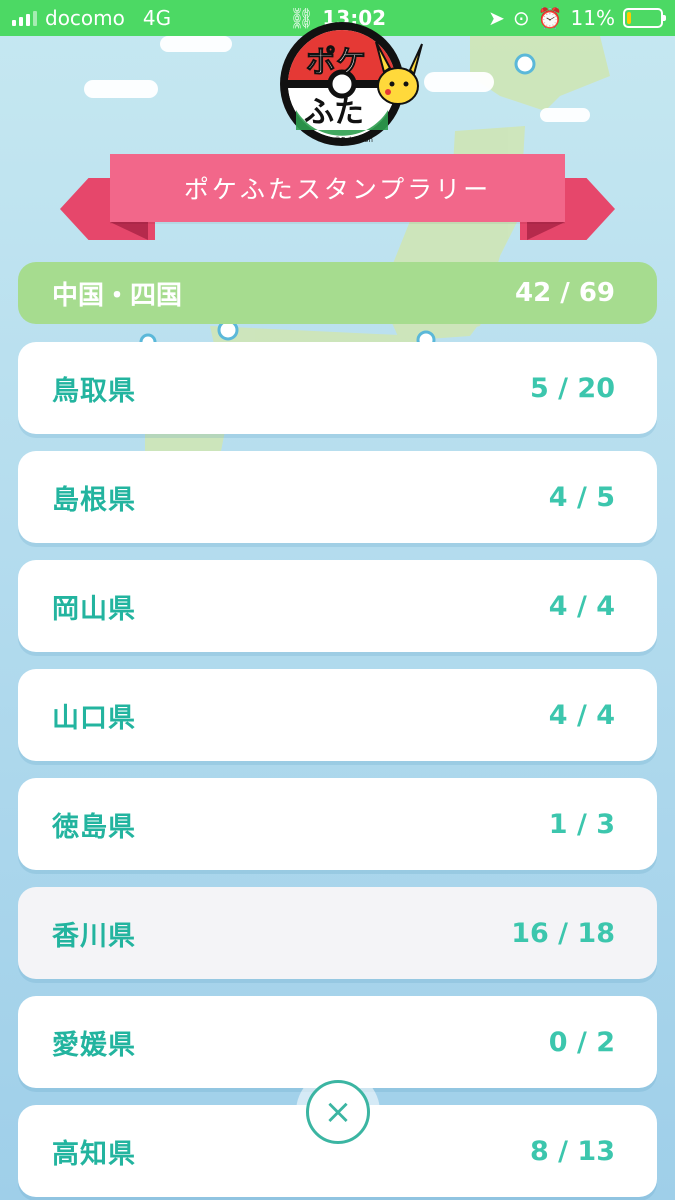 This screenshot has width=675, height=1200. What do you see at coordinates (581, 1042) in the screenshot?
I see `prefecture-count: 0 / 2` at bounding box center [581, 1042].